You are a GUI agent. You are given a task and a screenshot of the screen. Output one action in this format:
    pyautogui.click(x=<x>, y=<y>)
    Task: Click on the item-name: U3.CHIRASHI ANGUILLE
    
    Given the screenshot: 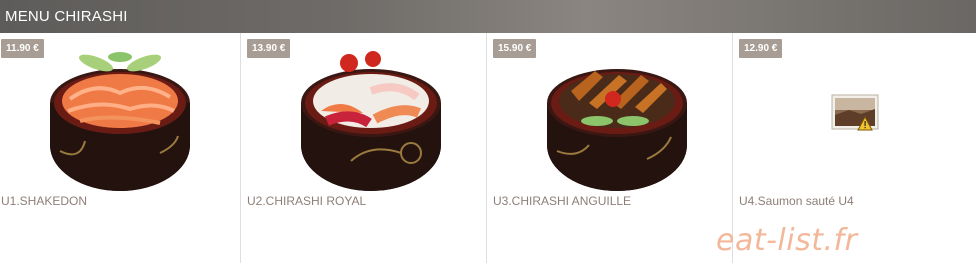 What is the action you would take?
    pyautogui.click(x=562, y=201)
    